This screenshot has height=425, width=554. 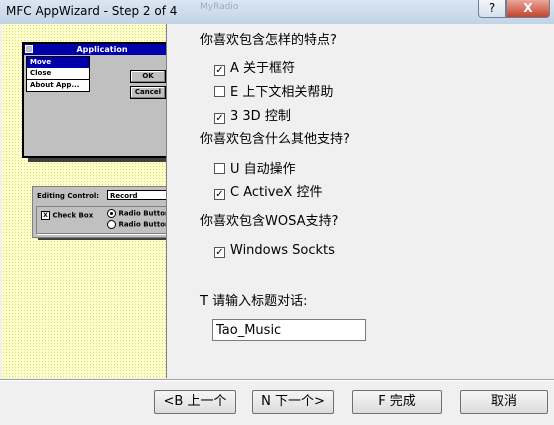 What do you see at coordinates (276, 192) in the screenshot?
I see `option-label: C ActiveX 控件` at bounding box center [276, 192].